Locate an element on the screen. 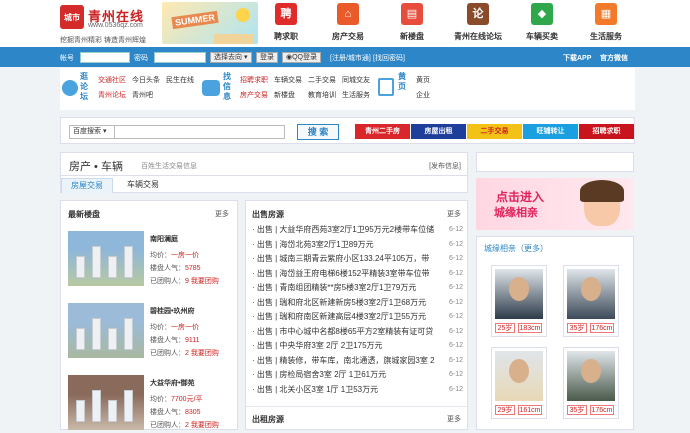 The width and height of the screenshot is (690, 433). building-card: 大益华府•御苑 均价：7700元/平 楼盘人气：8305 已团购人：2 我要团购 is located at coordinates (150, 404).